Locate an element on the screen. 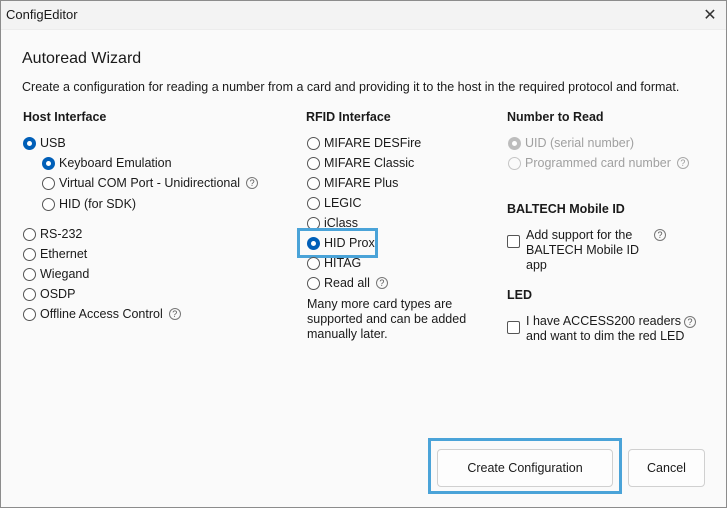 The height and width of the screenshot is (508, 727). radio-label: UID (serial number) is located at coordinates (580, 143).